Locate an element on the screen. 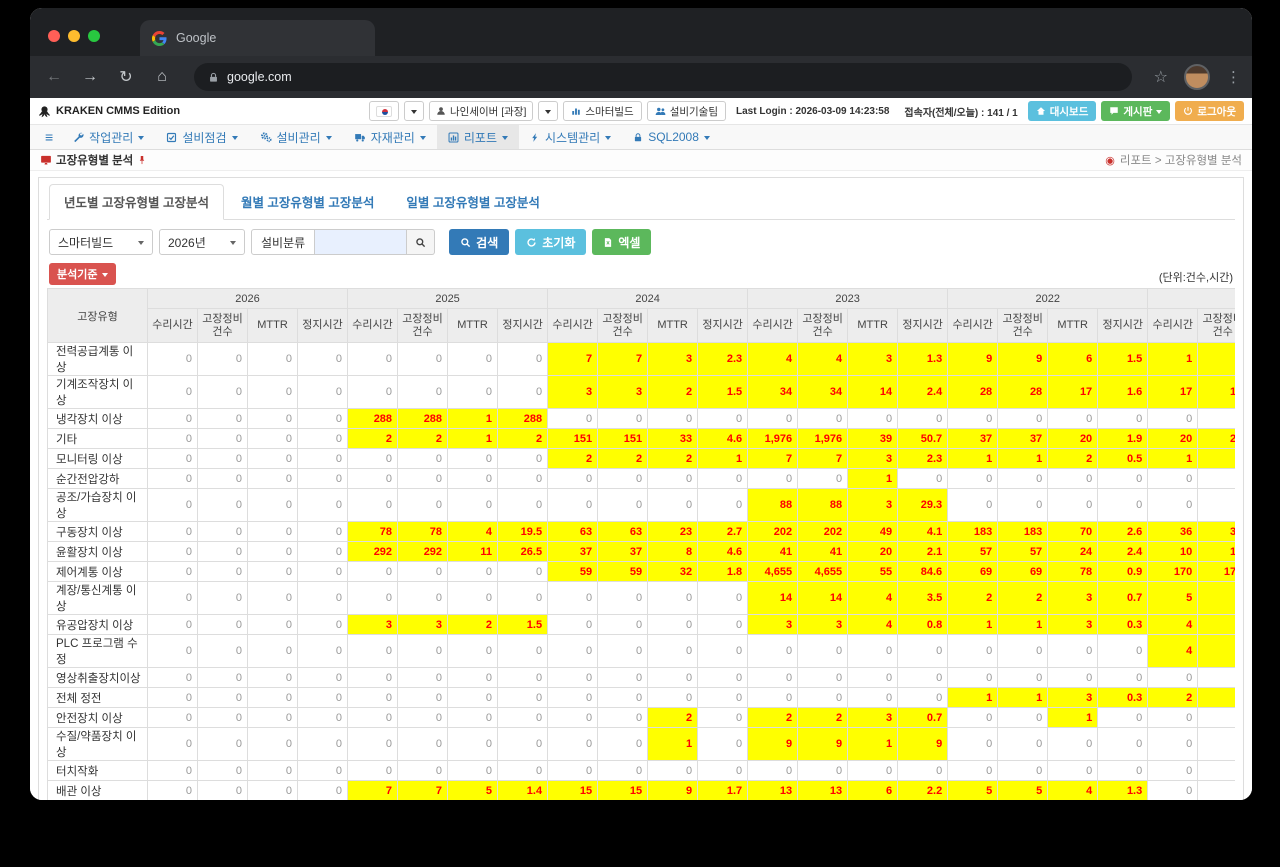  report-tab-2: 월별 고장유형별 고장분석 is located at coordinates (307, 202).